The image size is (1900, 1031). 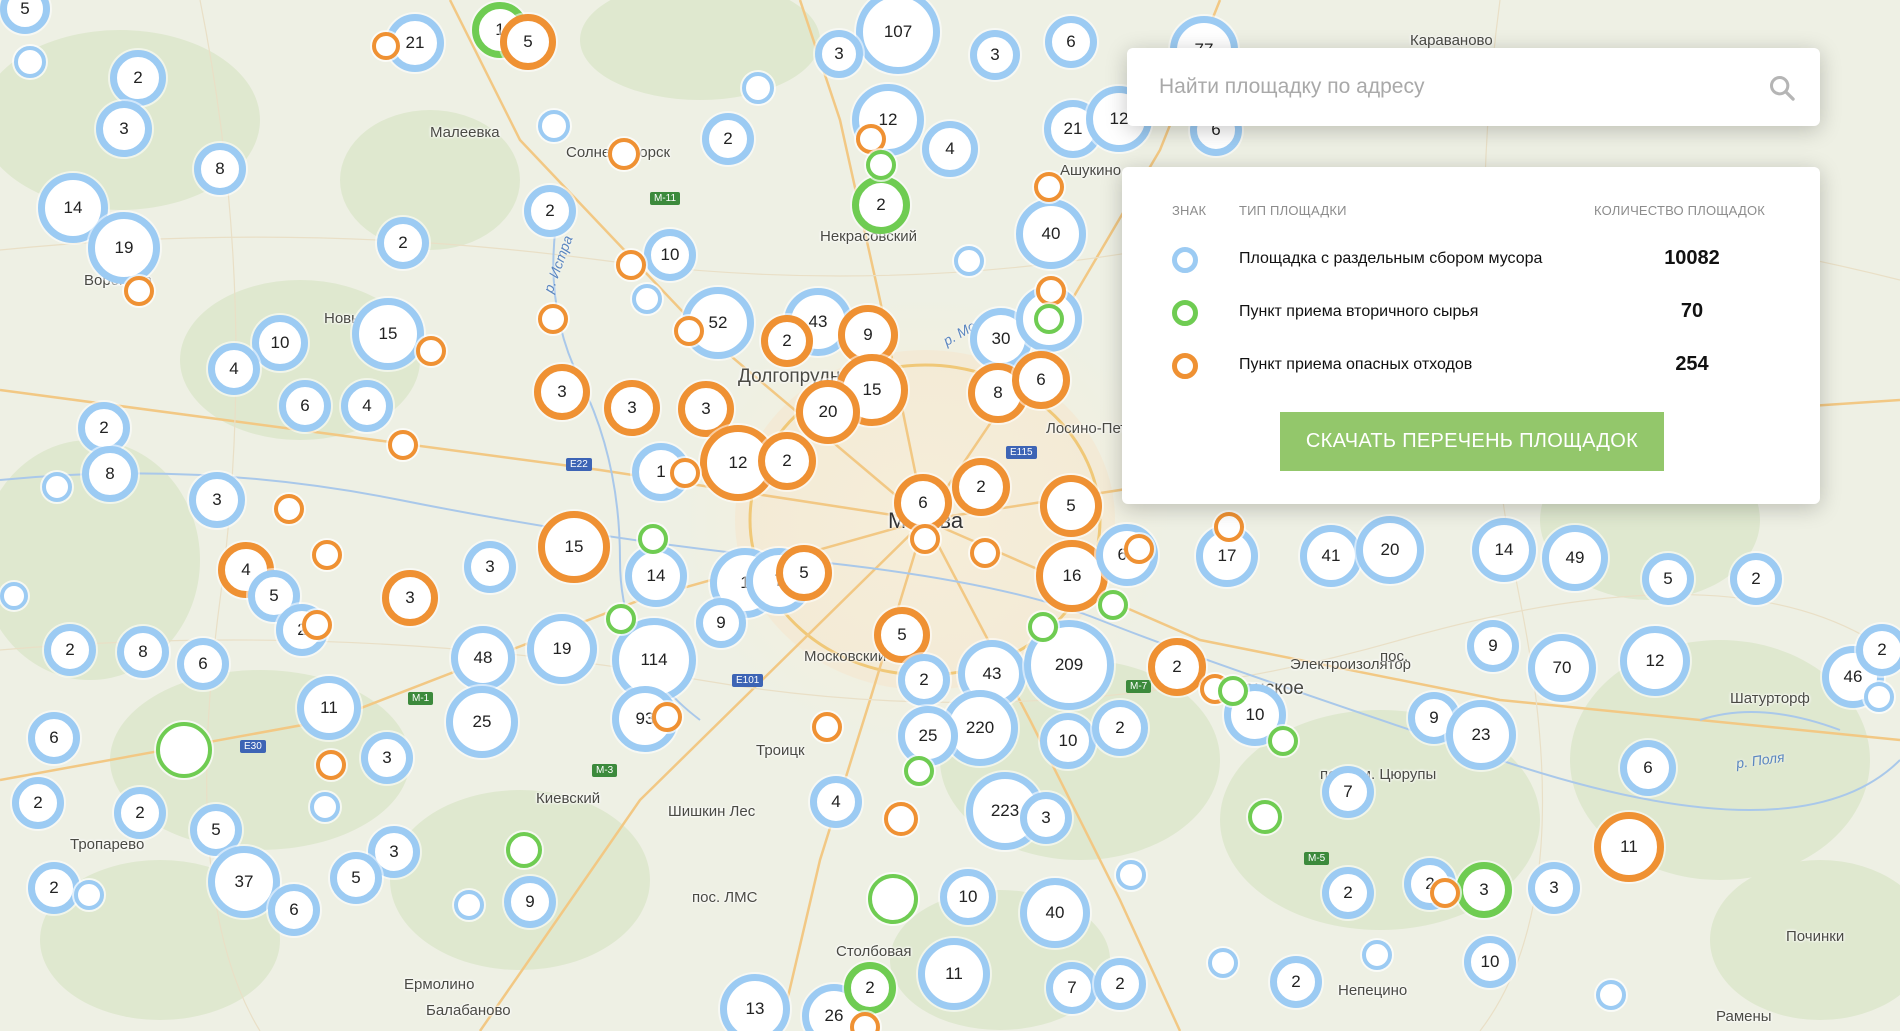 What do you see at coordinates (656, 576) in the screenshot?
I see `map-cluster: 14` at bounding box center [656, 576].